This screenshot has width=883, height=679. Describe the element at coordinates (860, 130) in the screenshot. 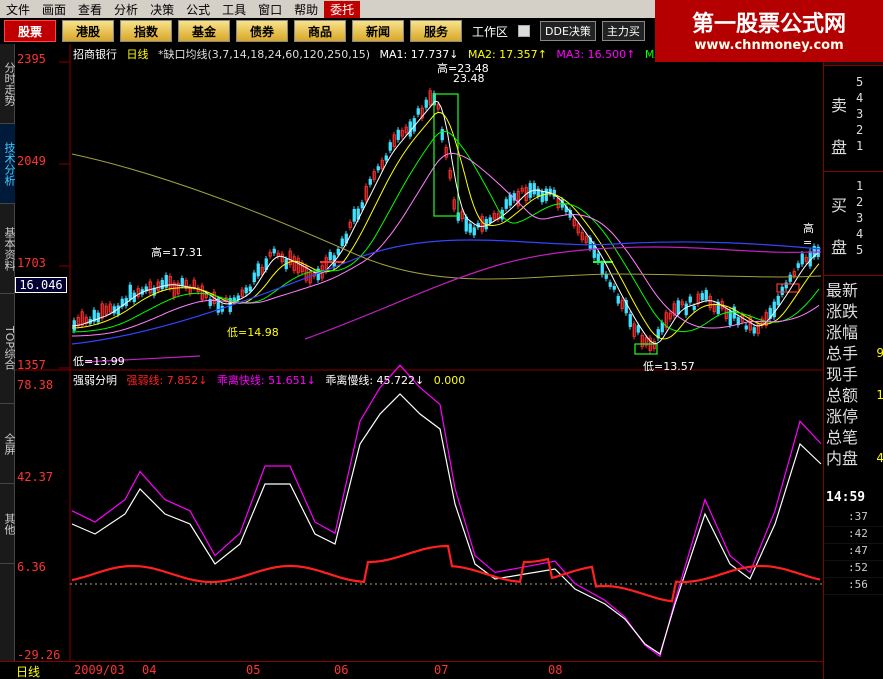

I see `sell-level: 2` at that location.